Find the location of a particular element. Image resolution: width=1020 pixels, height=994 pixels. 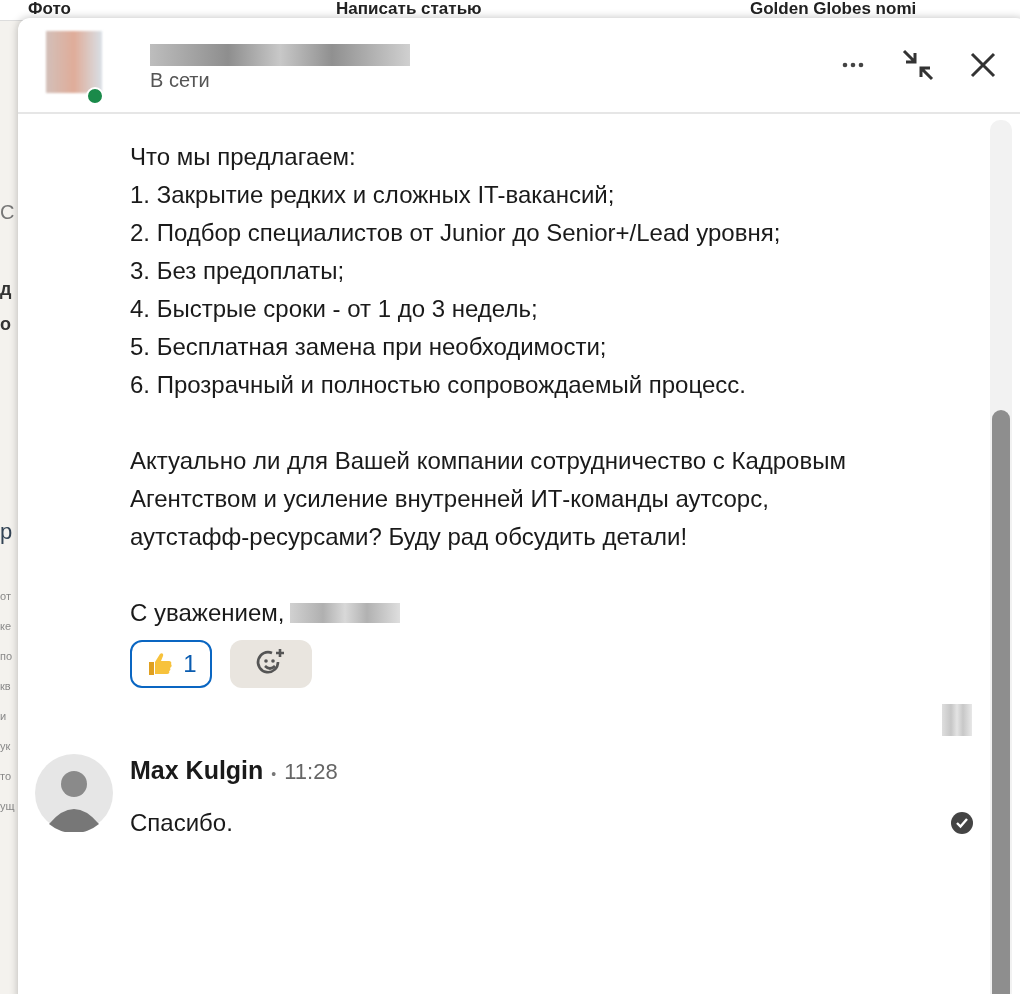

status-text: В сети is located at coordinates (180, 80).